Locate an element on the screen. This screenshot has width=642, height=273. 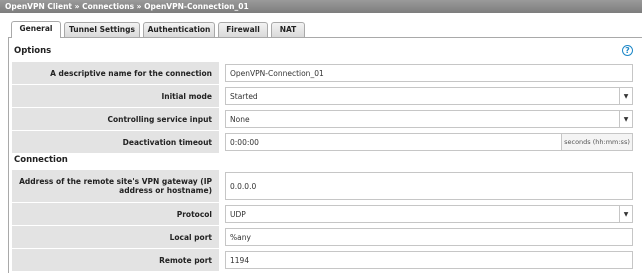
protocol-select: UDP ▼ is located at coordinates (429, 214).